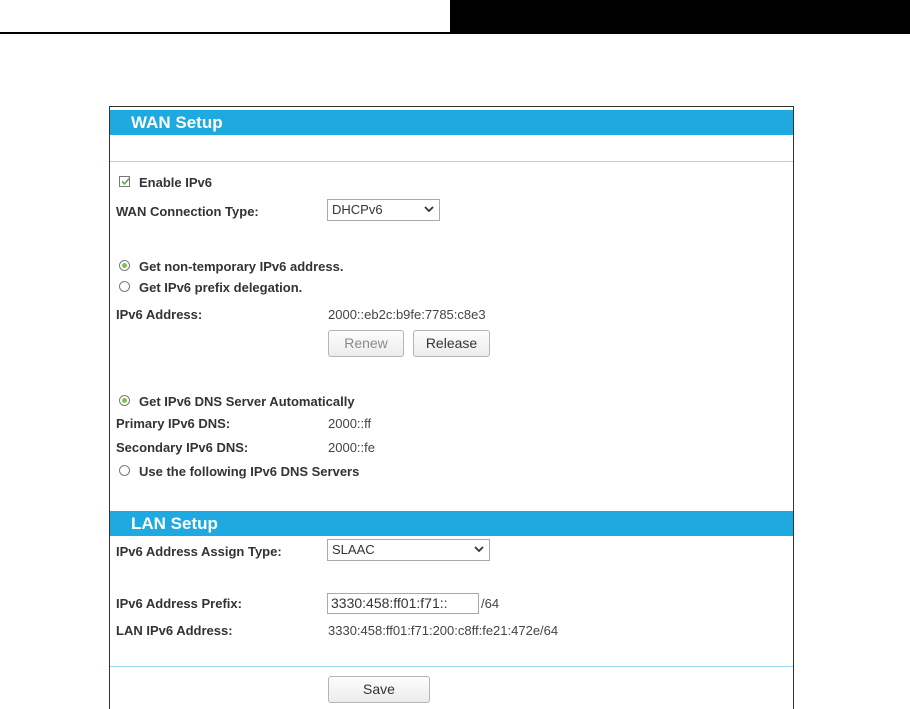 The height and width of the screenshot is (709, 910). Describe the element at coordinates (379, 689) in the screenshot. I see `save-button: Save` at that location.